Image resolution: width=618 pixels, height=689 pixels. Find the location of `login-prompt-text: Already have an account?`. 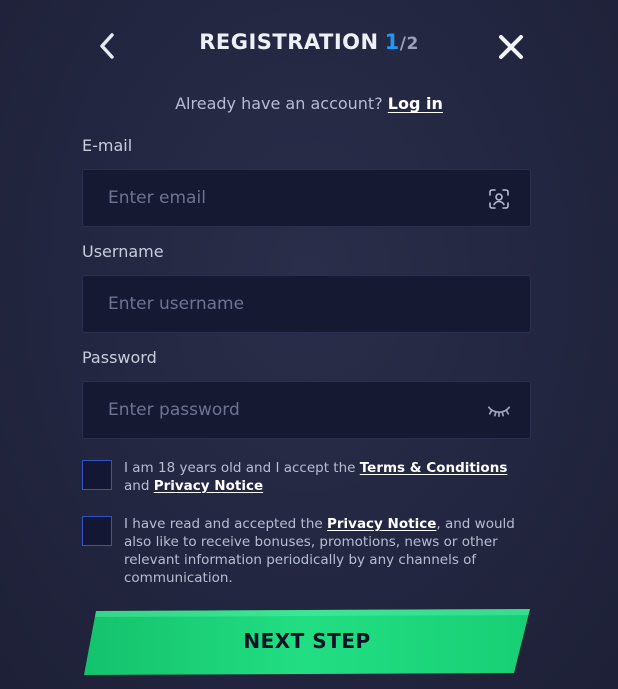

login-prompt-text: Already have an account? is located at coordinates (279, 103).